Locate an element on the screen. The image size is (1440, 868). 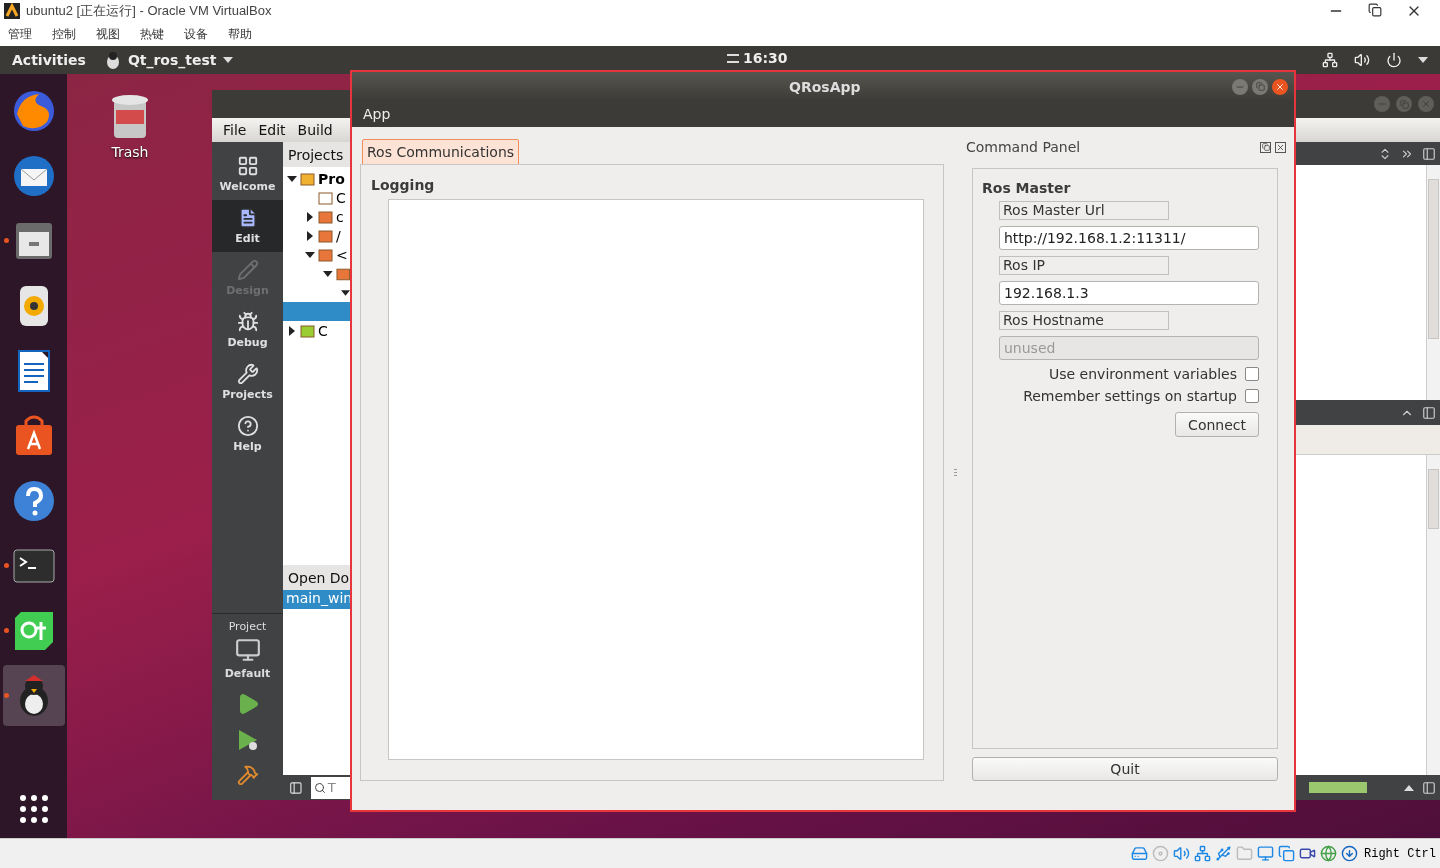
menu-item: Build is located at coordinates (315, 130).